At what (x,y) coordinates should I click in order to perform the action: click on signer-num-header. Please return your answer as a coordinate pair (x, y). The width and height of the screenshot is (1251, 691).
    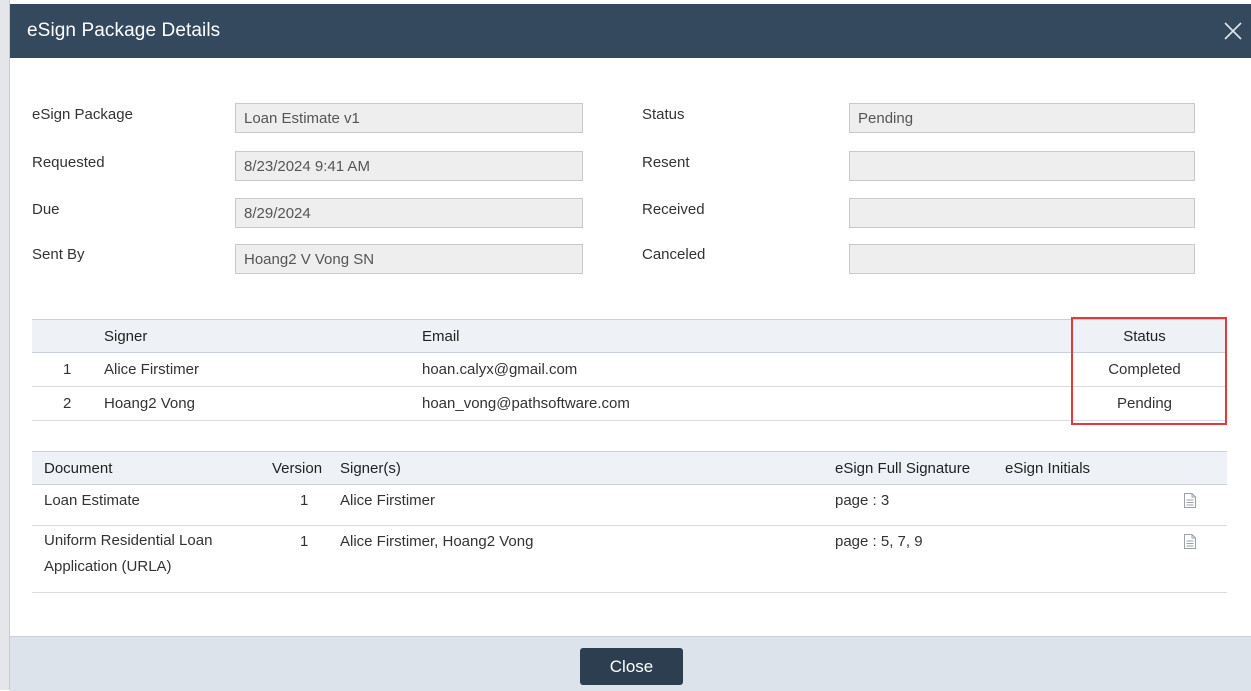
    Looking at the image, I should click on (68, 336).